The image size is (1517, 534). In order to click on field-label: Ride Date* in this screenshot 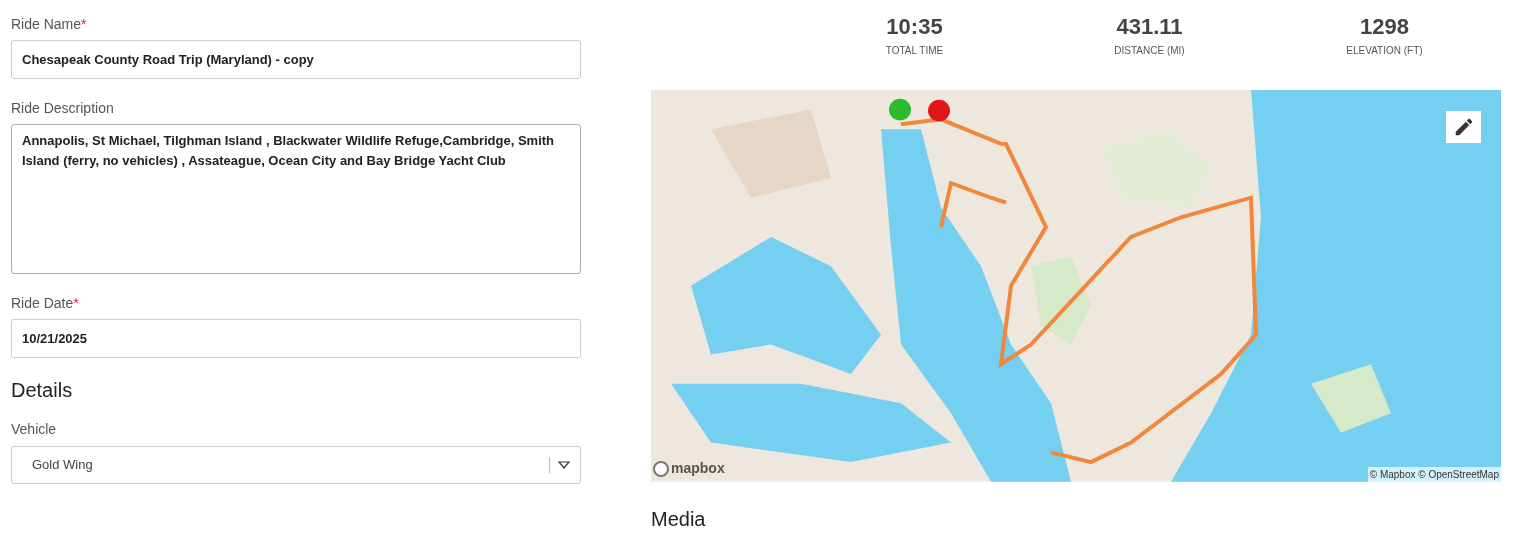, I will do `click(45, 303)`.